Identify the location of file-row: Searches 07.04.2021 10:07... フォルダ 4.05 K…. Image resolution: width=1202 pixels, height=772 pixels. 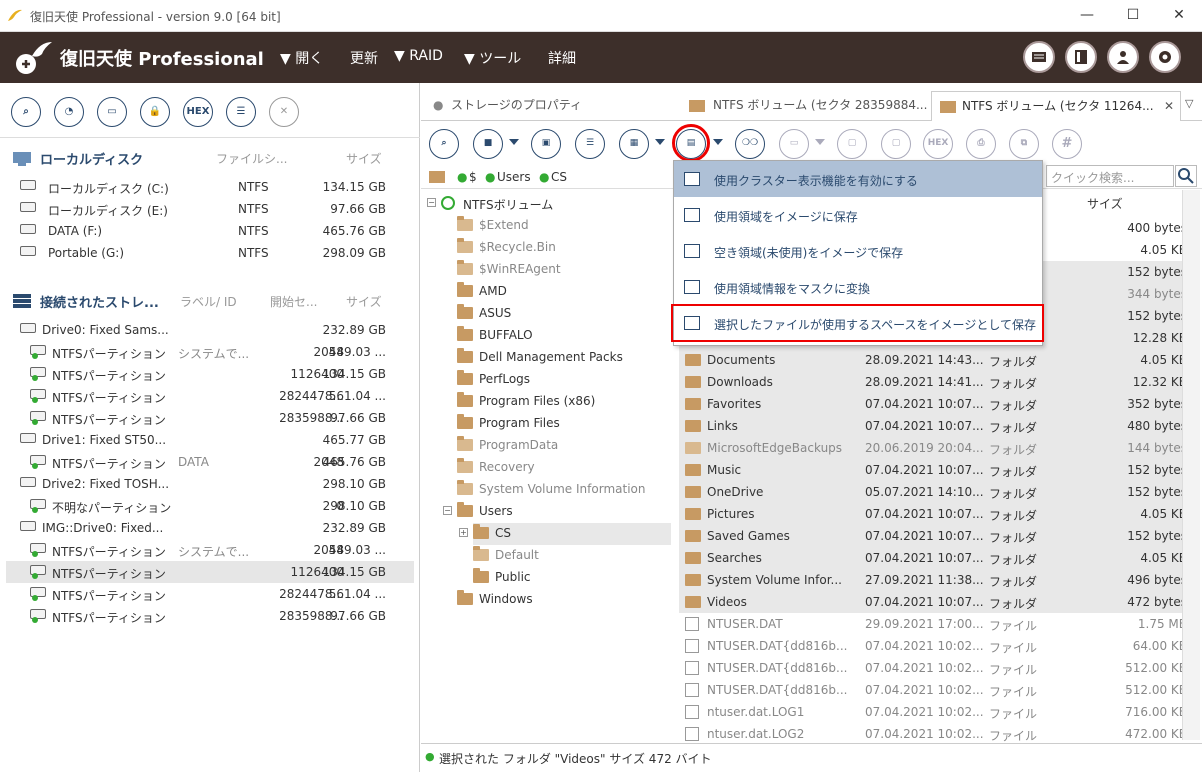
(937, 558).